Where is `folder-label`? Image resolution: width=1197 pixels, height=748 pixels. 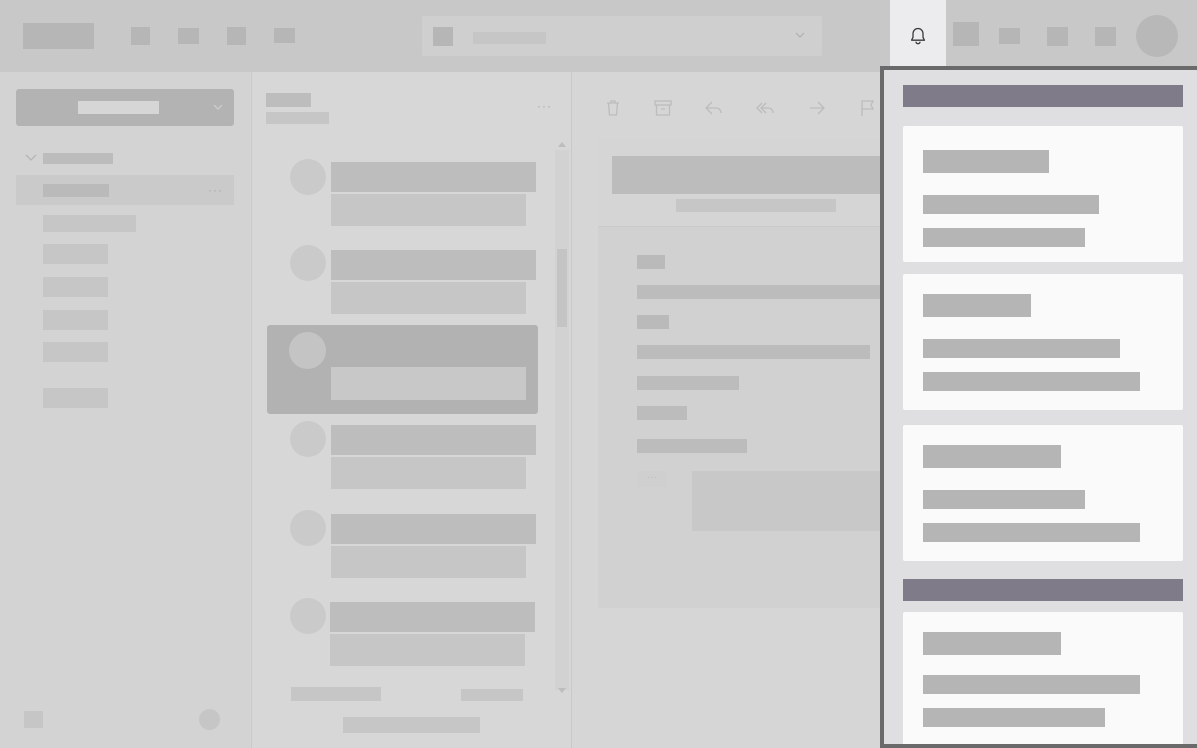 folder-label is located at coordinates (76, 190).